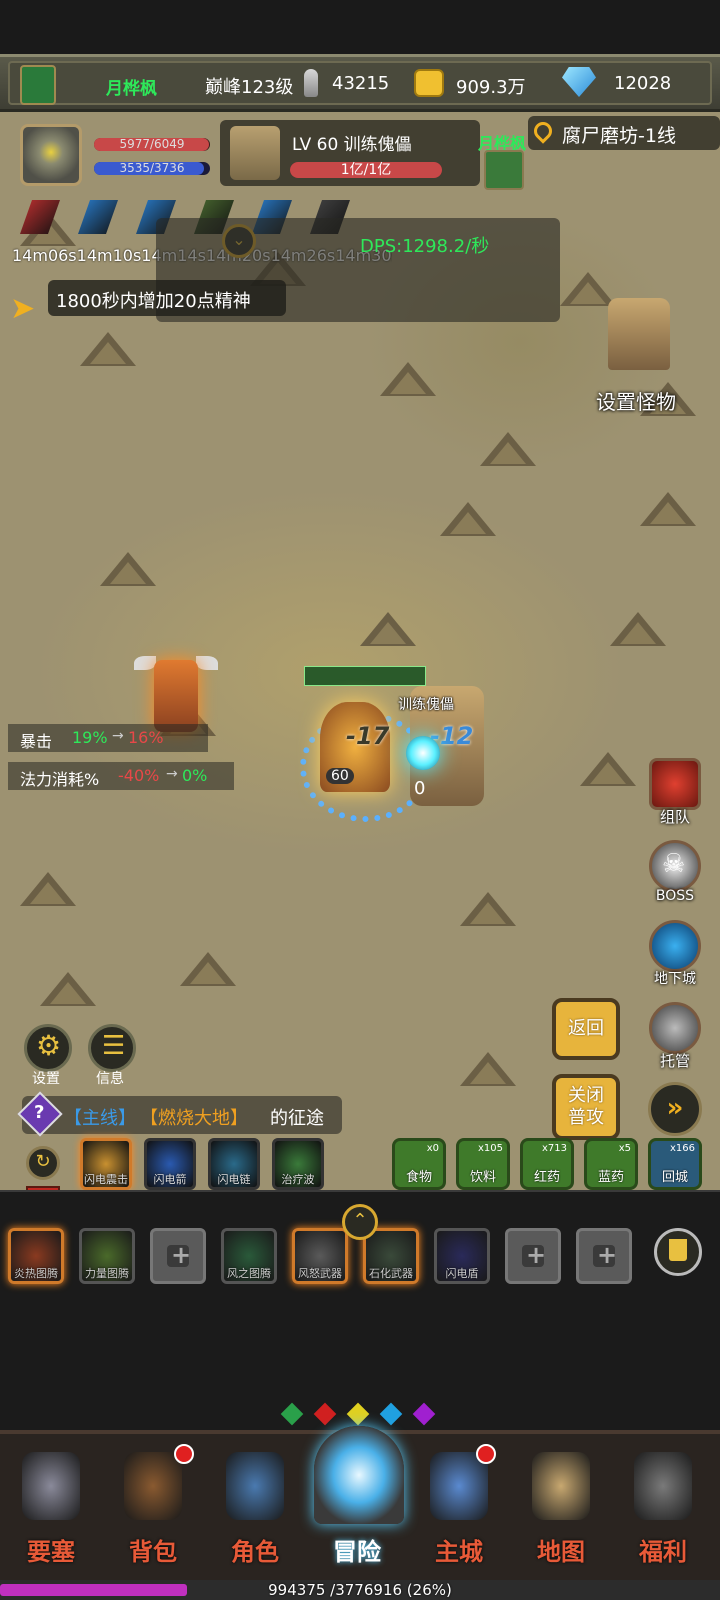  I want to click on battle-scene: 训练傀儡 -17 -12 60 0, so click(395, 750).